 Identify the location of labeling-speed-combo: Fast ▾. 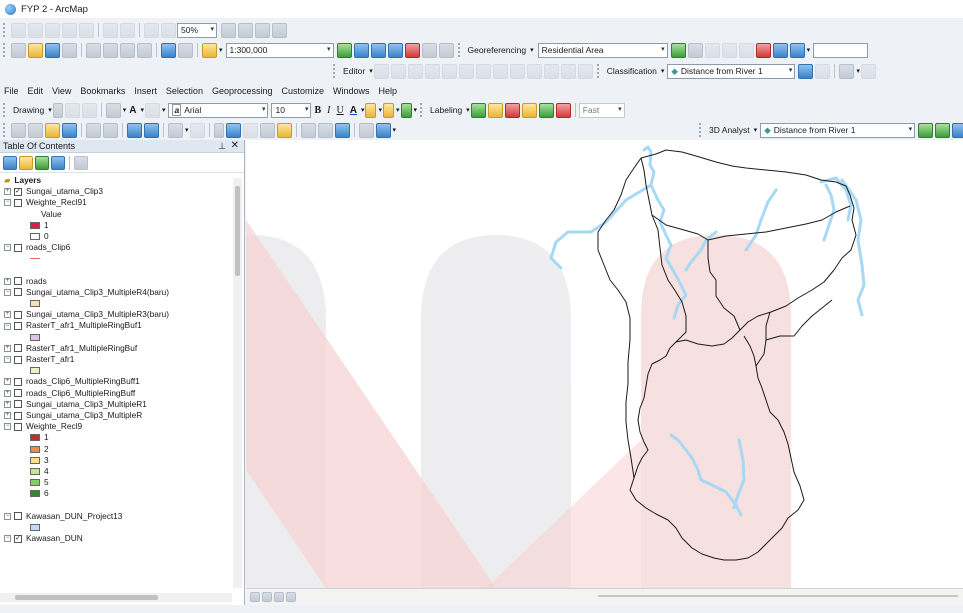
(601, 110).